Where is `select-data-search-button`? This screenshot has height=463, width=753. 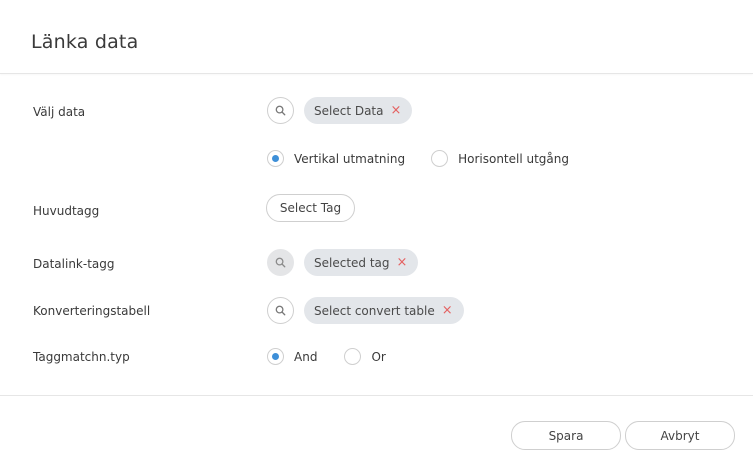
select-data-search-button is located at coordinates (280, 110).